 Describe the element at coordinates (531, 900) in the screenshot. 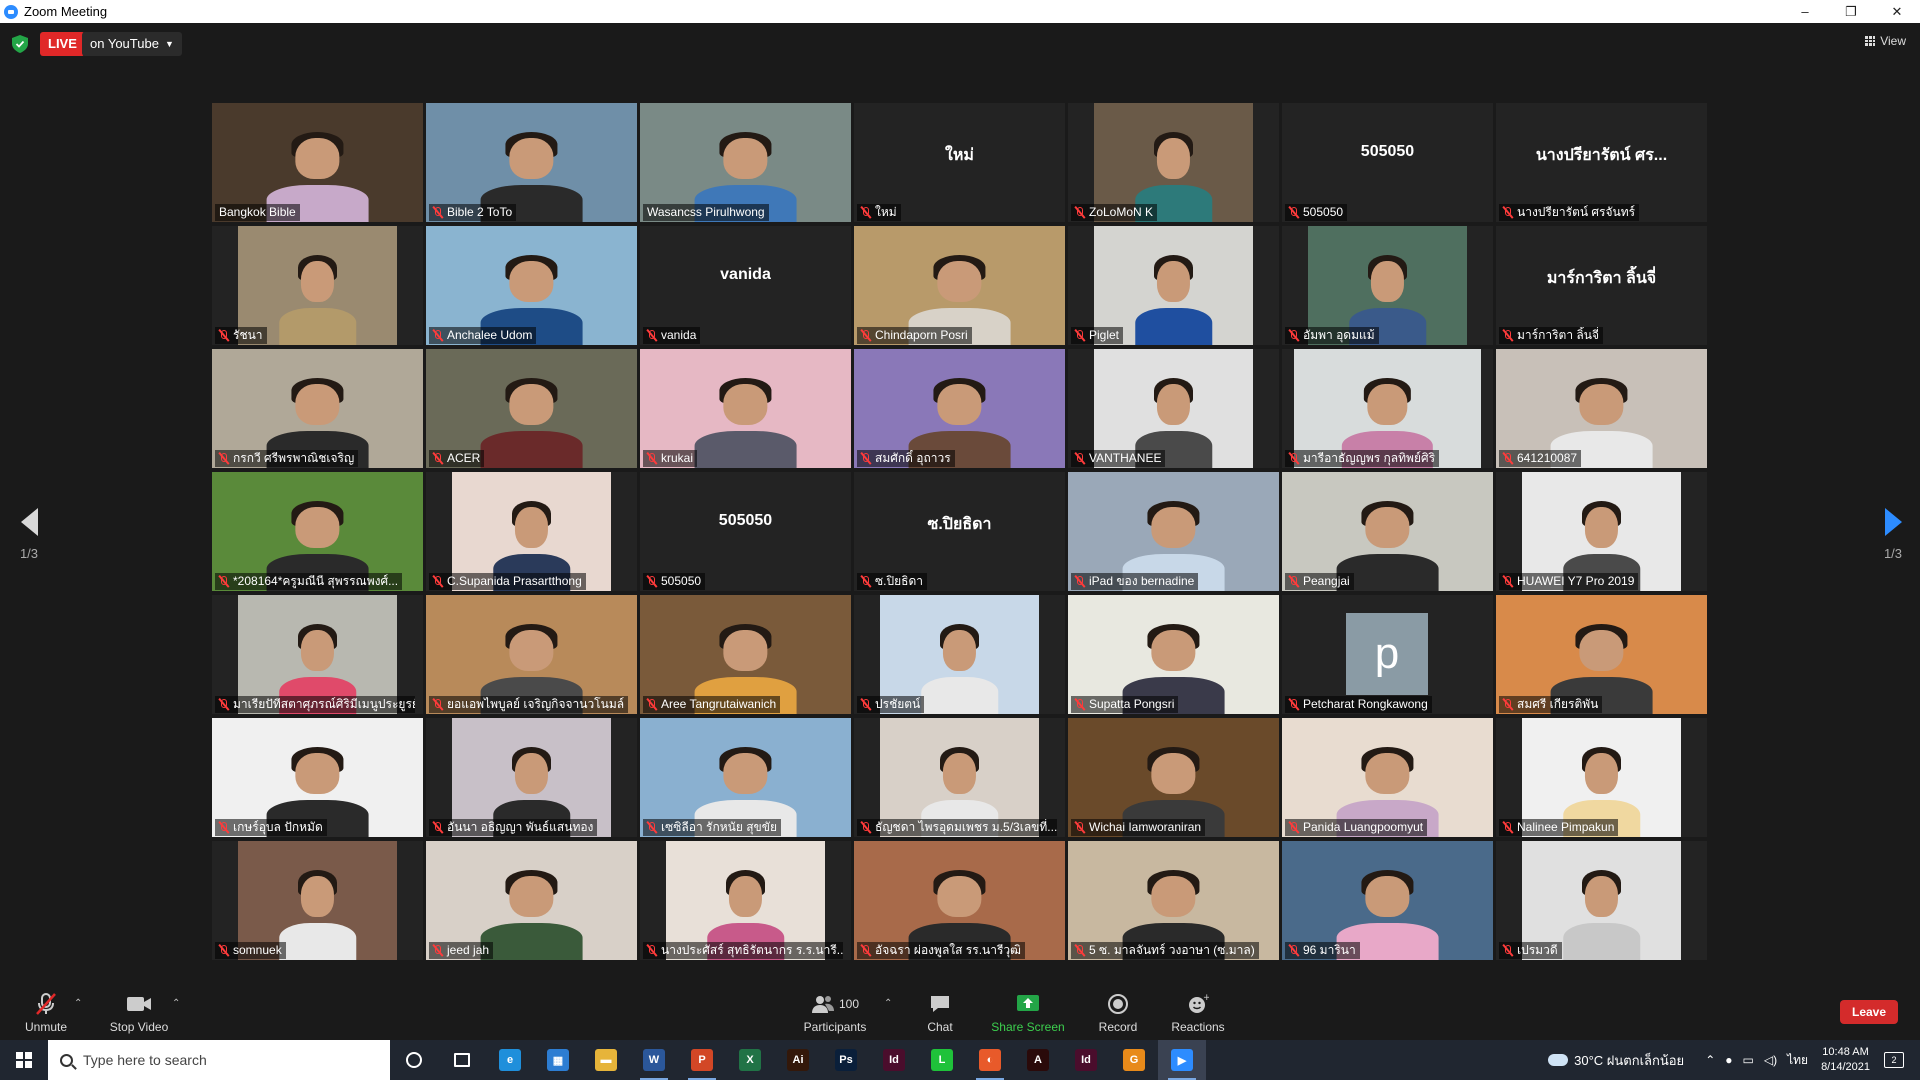

I see `participant-tile: jeed jah` at that location.